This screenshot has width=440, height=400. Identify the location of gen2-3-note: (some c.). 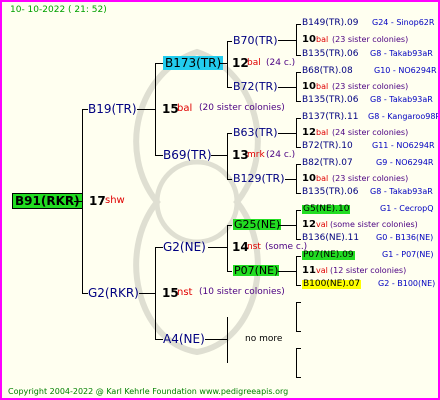
(286, 247).